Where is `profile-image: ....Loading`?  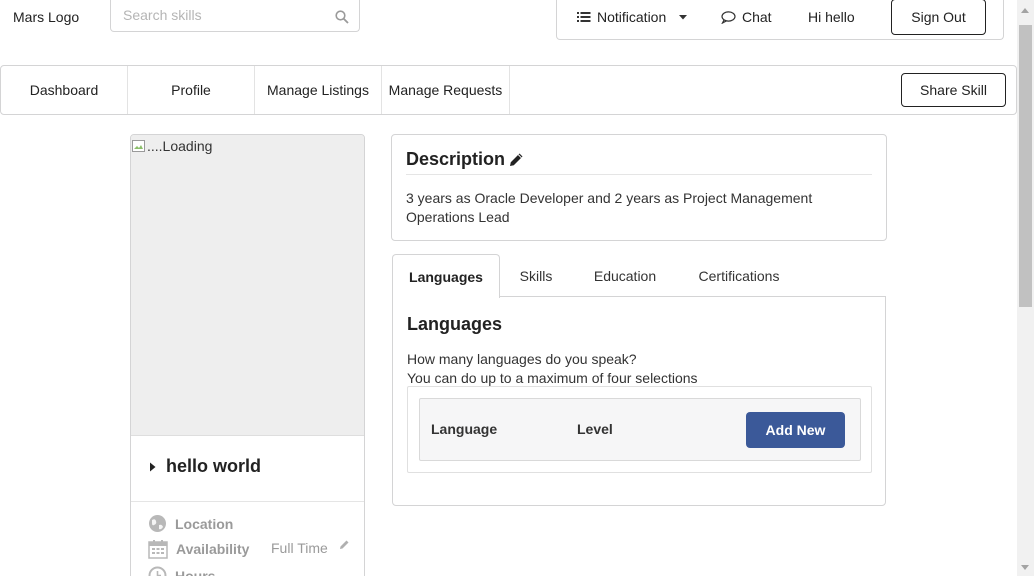
profile-image: ....Loading is located at coordinates (247, 285).